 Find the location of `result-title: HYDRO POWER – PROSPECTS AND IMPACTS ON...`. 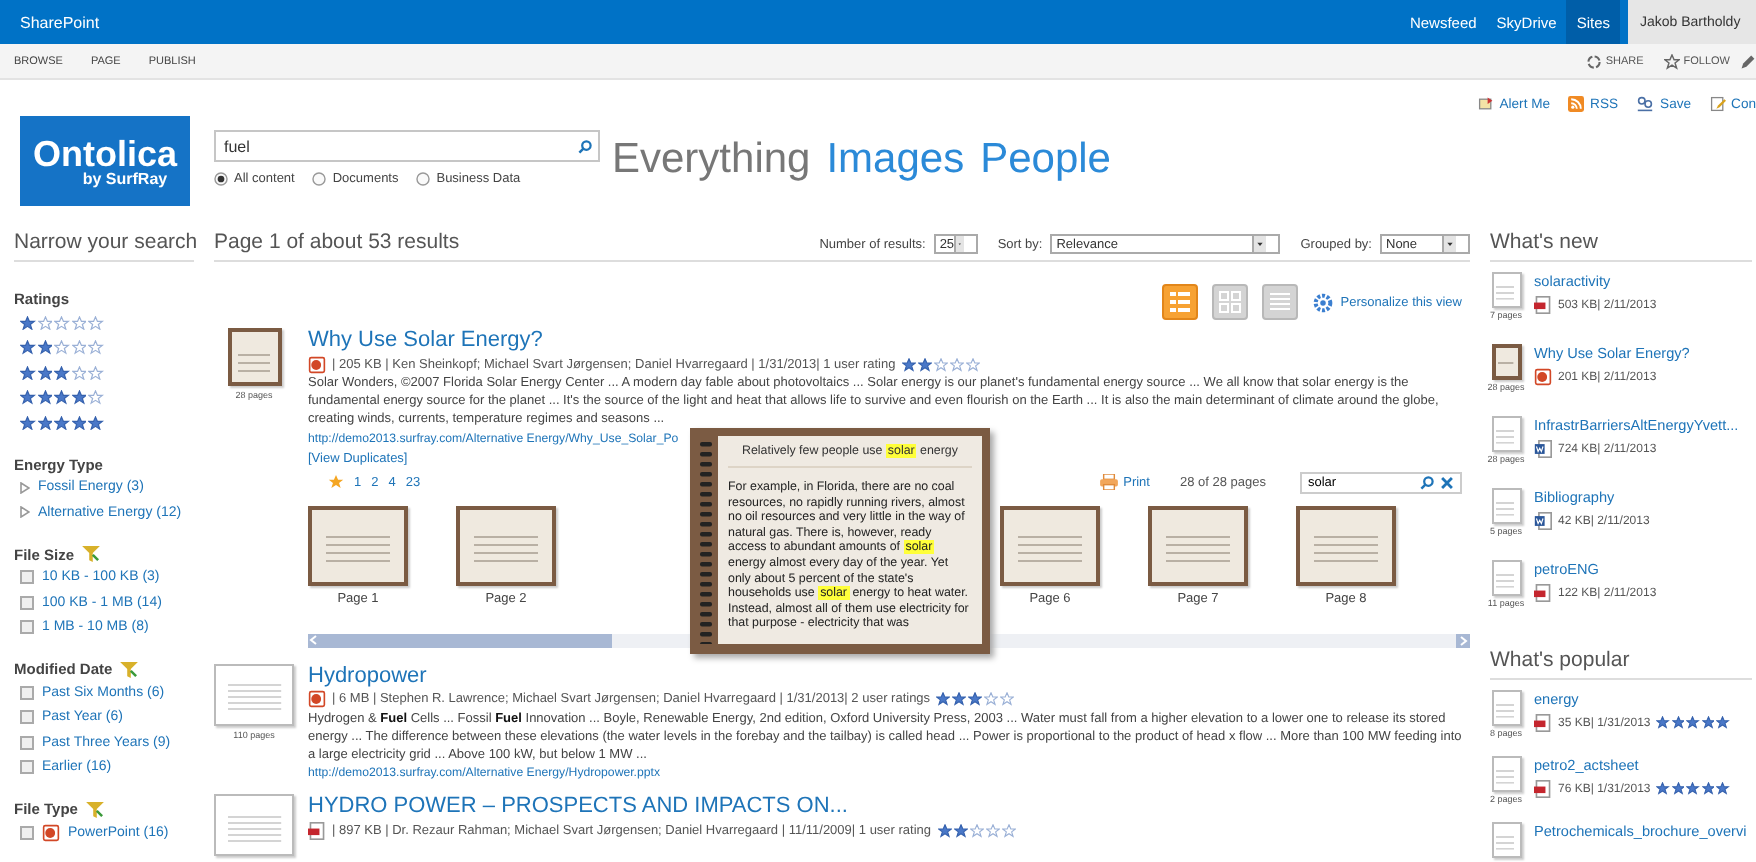

result-title: HYDRO POWER – PROSPECTS AND IMPACTS ON... is located at coordinates (889, 807).